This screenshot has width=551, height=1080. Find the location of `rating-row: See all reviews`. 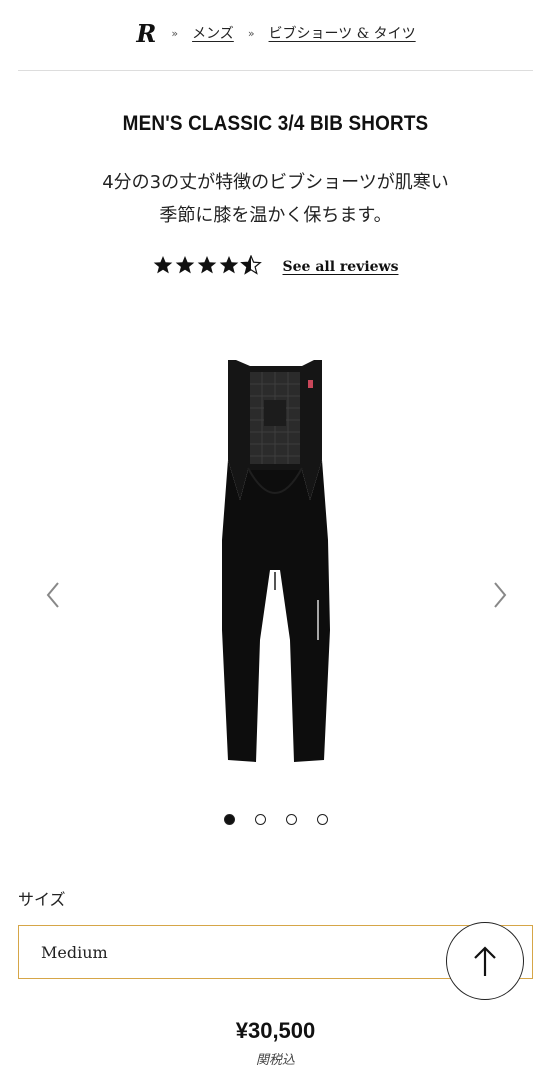

rating-row: See all reviews is located at coordinates (275, 267).